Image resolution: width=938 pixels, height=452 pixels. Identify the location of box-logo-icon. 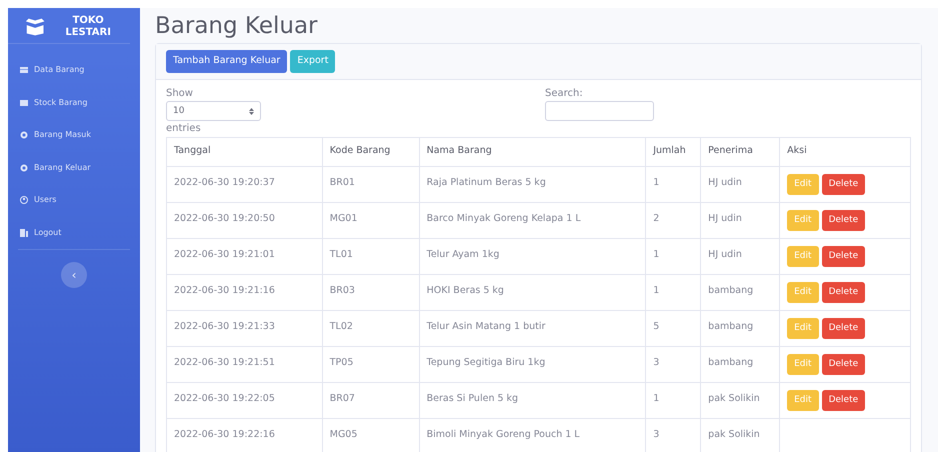
(35, 27).